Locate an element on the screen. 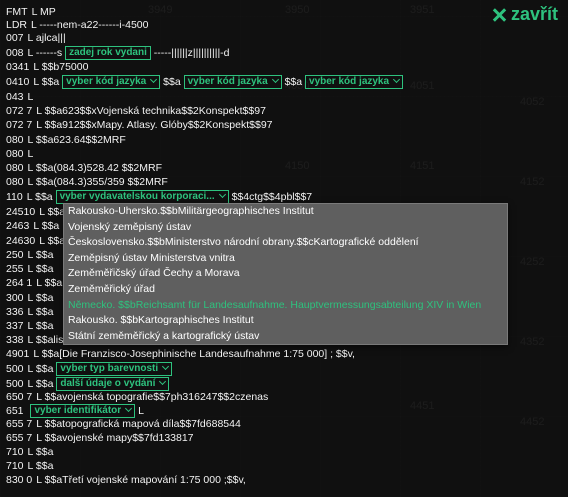  marc-value: L MP is located at coordinates (43, 12).